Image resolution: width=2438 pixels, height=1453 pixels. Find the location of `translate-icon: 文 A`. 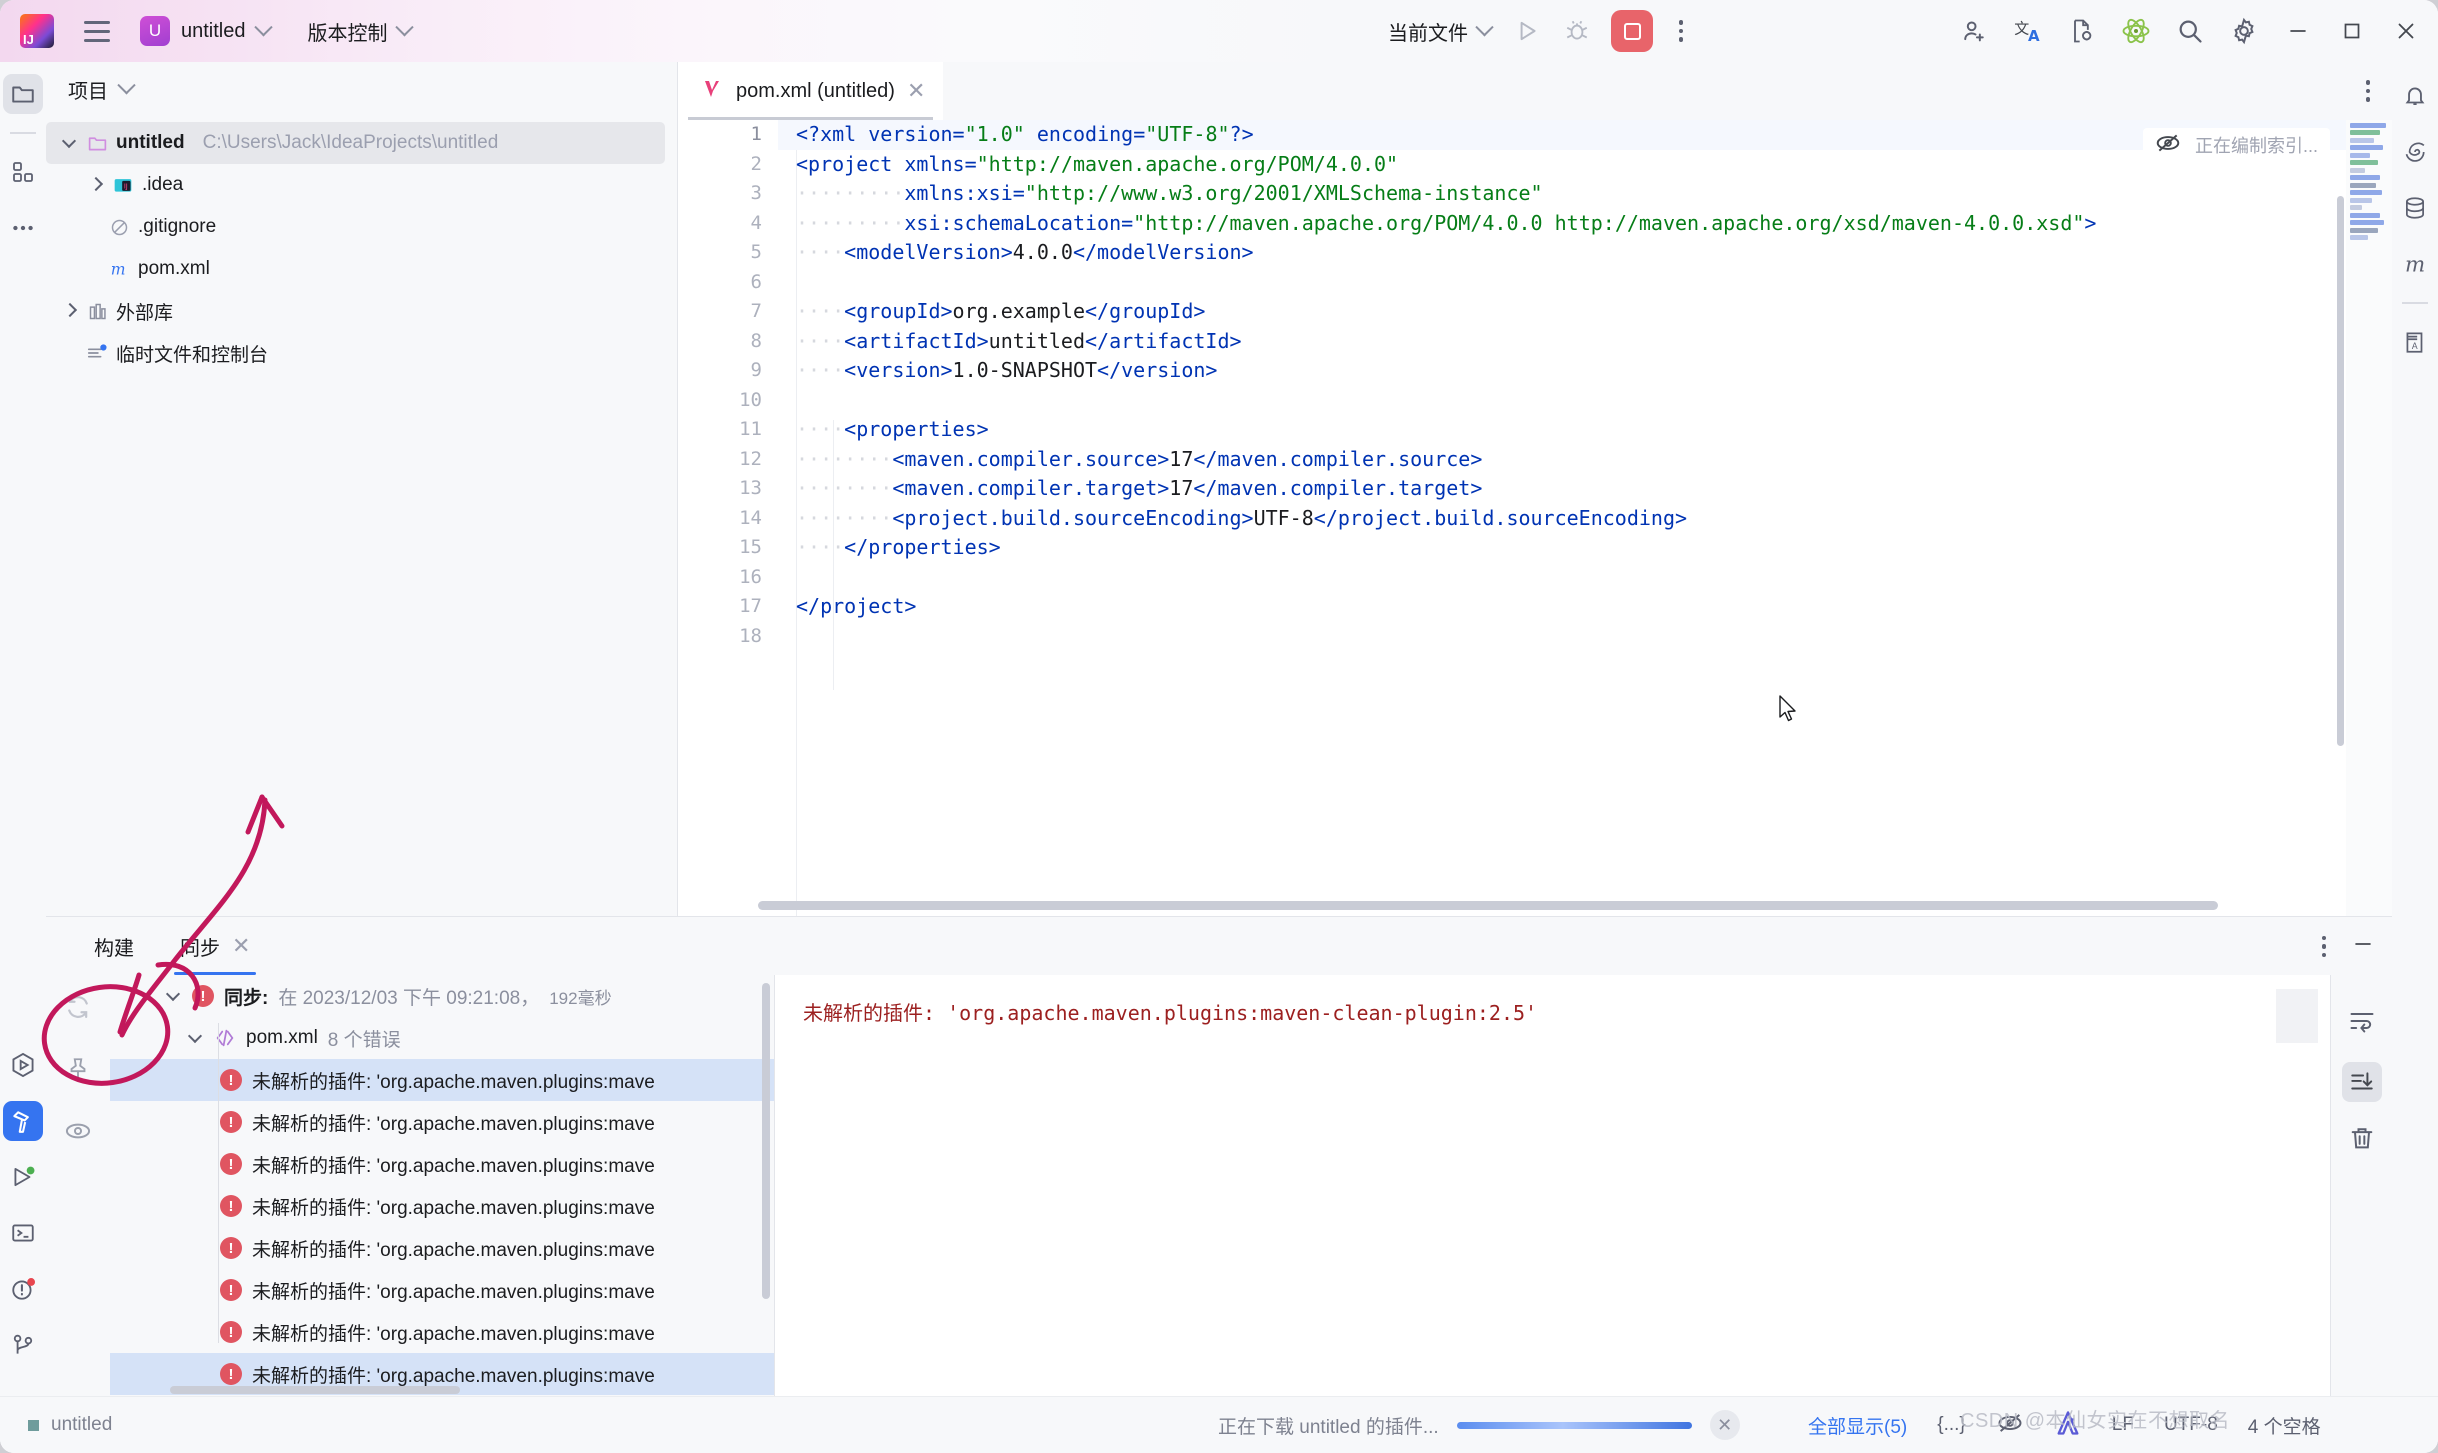

translate-icon: 文 A is located at coordinates (2028, 31).